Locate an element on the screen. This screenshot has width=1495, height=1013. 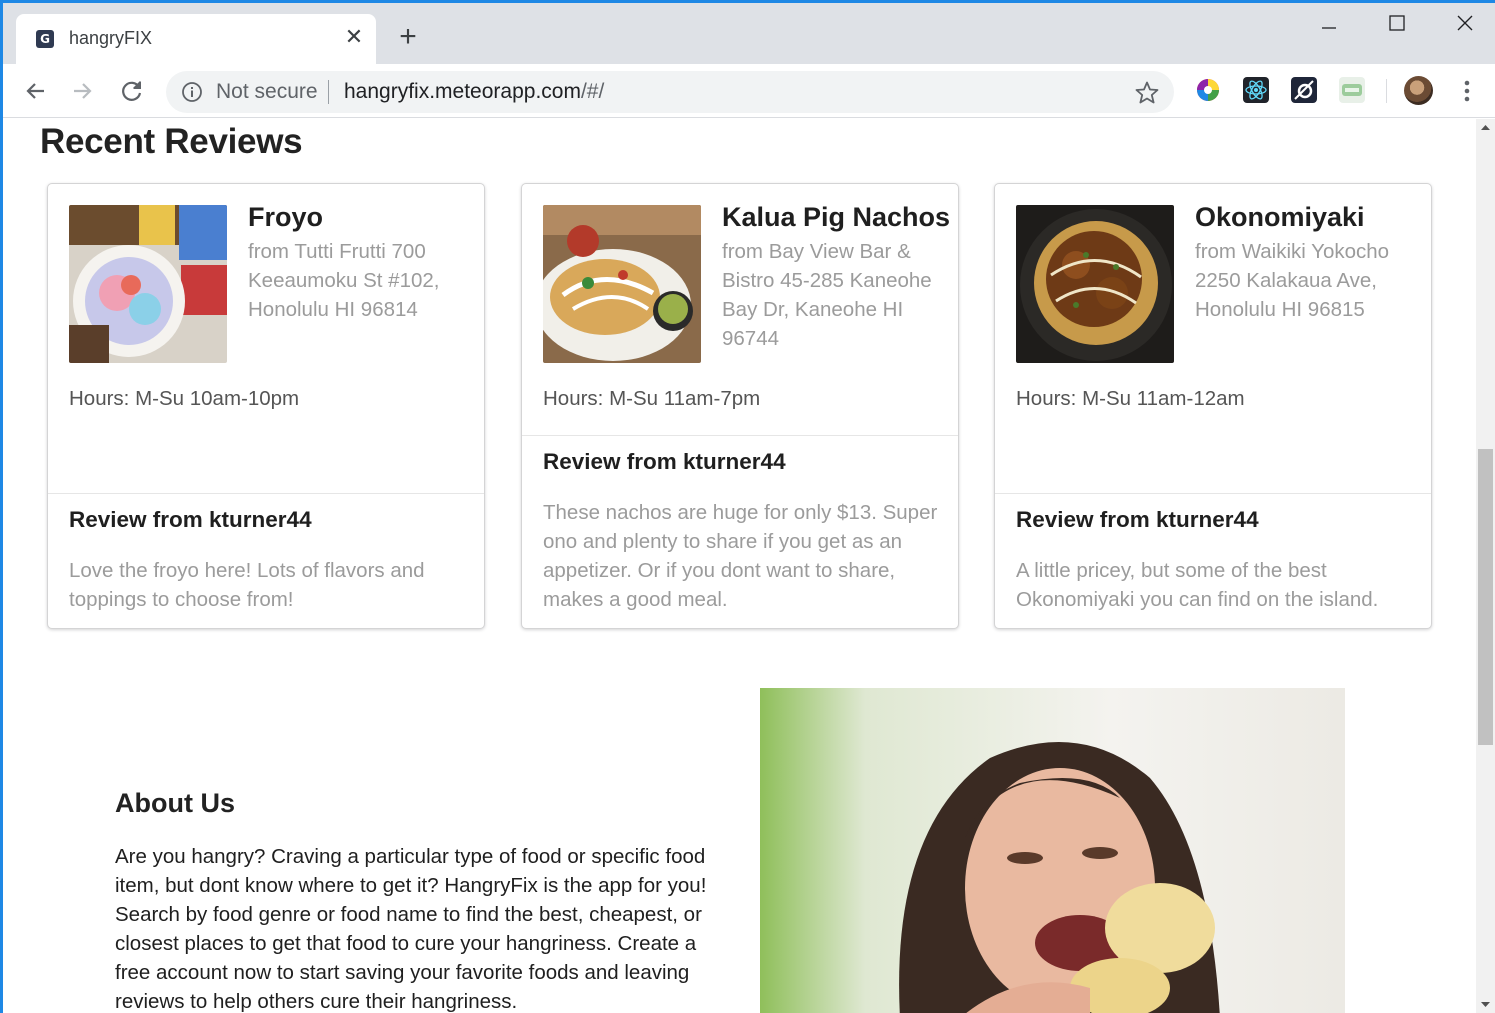
food-image-okonomiyaki is located at coordinates (1095, 284).